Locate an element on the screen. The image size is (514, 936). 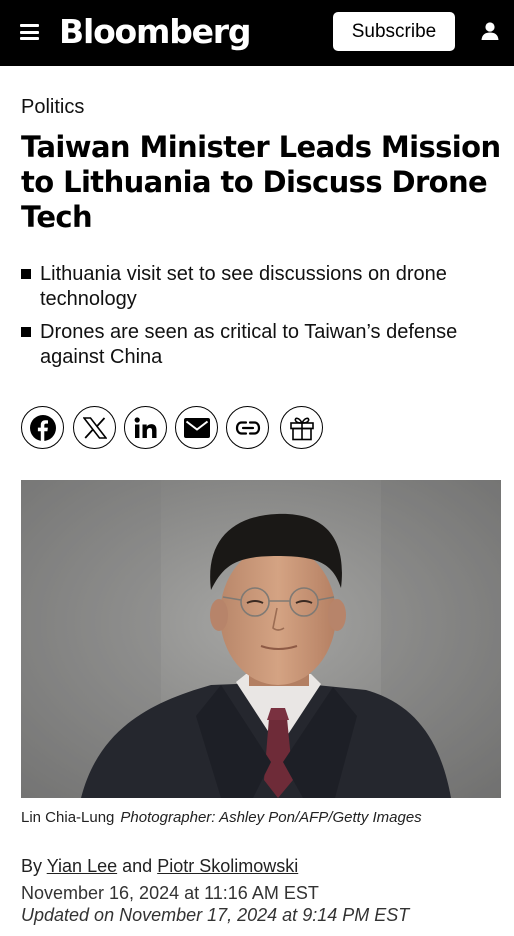
byline-prefix: By is located at coordinates (32, 866).